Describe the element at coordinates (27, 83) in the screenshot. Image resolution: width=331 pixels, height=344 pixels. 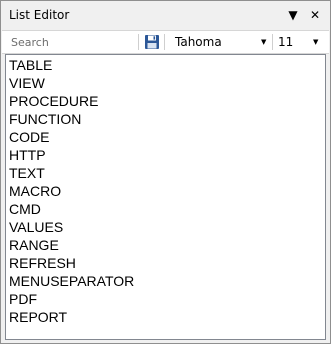
I see `list-item: VIEW` at that location.